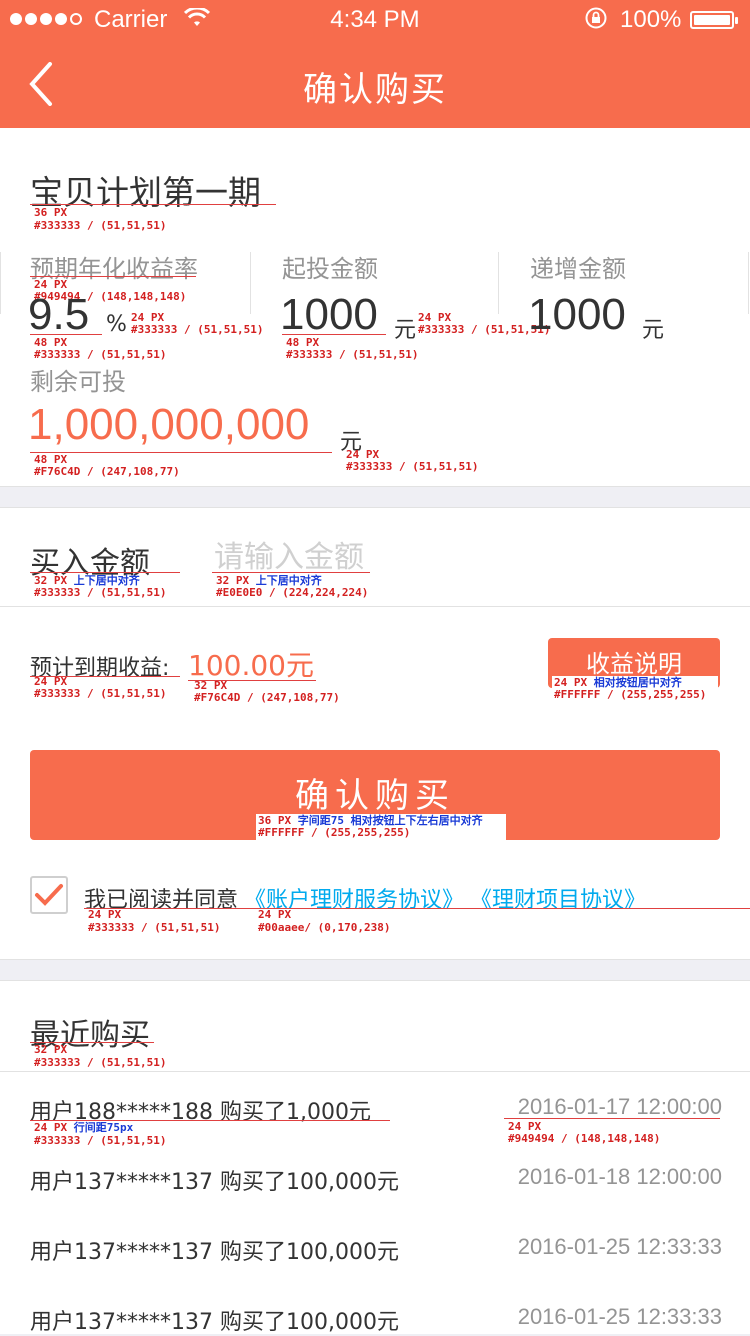 The height and width of the screenshot is (1336, 750). I want to click on status-bar: Carrier 4:34 PM 100%, so click(375, 20).